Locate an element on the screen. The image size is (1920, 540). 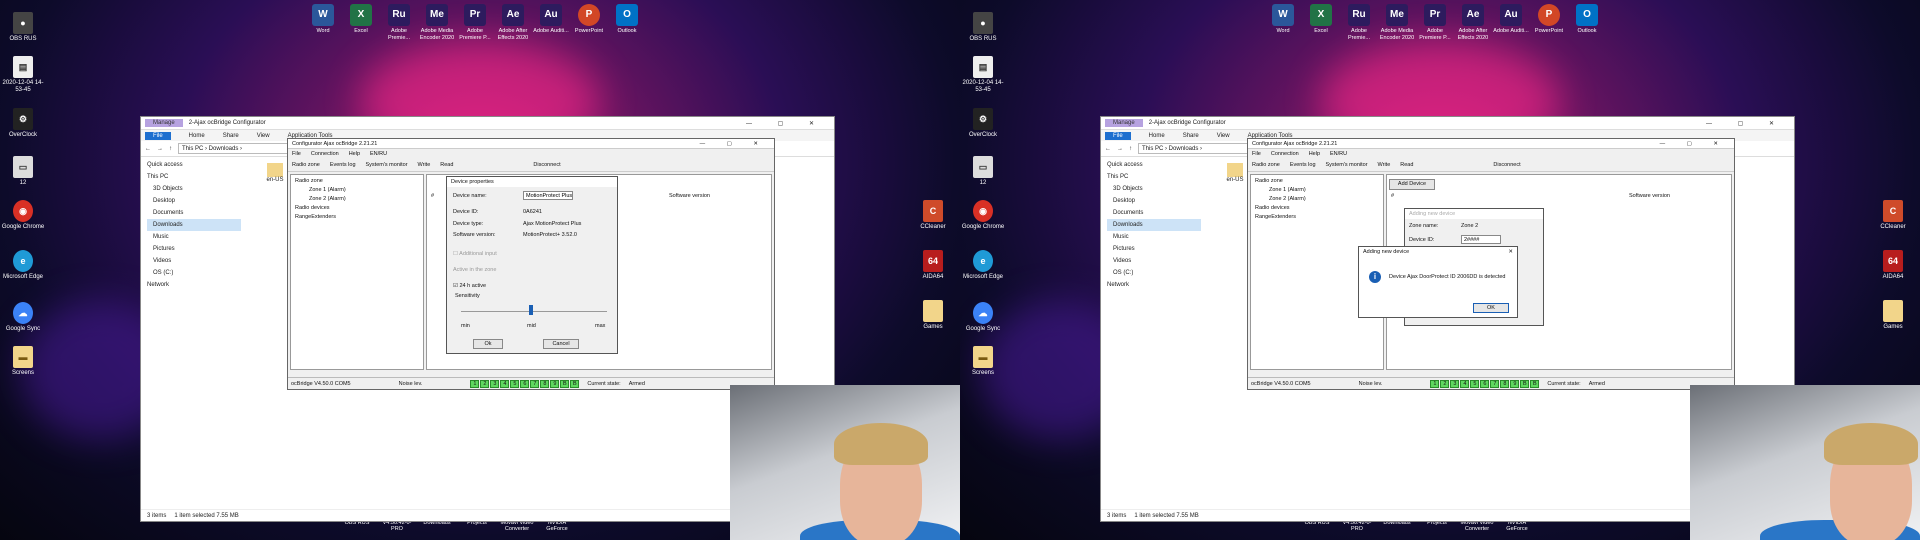
taskbar-item: OBS RUS is located at coordinates (1317, 530).